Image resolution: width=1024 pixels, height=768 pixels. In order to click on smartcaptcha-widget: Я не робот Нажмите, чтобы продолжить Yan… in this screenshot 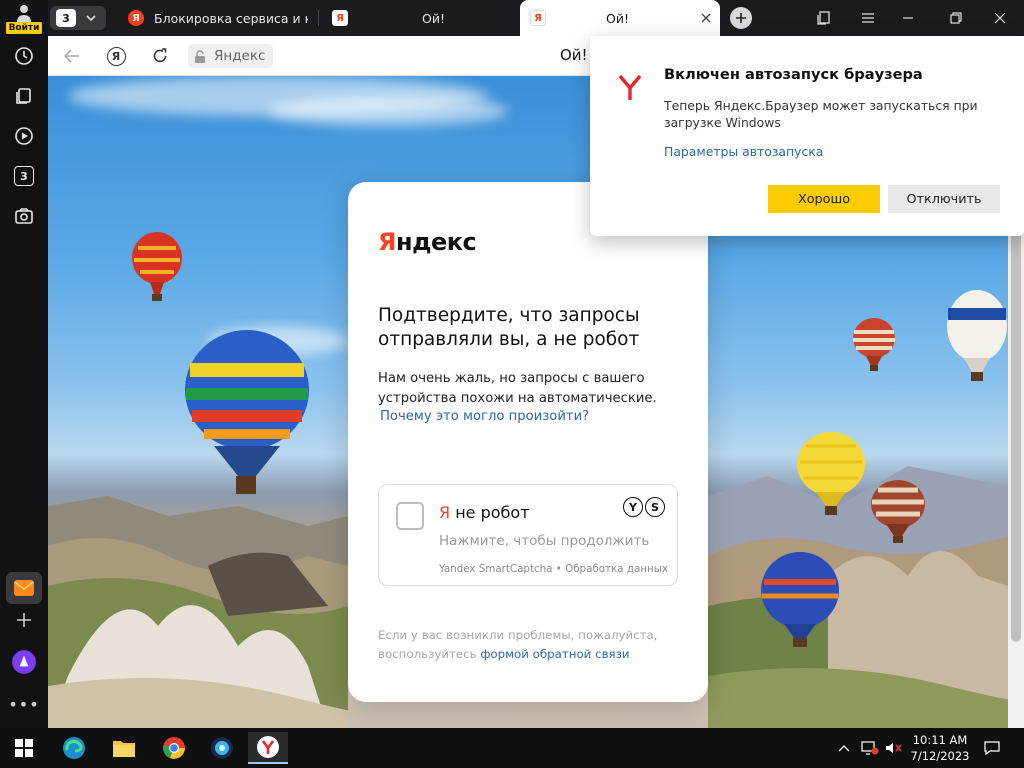, I will do `click(528, 535)`.